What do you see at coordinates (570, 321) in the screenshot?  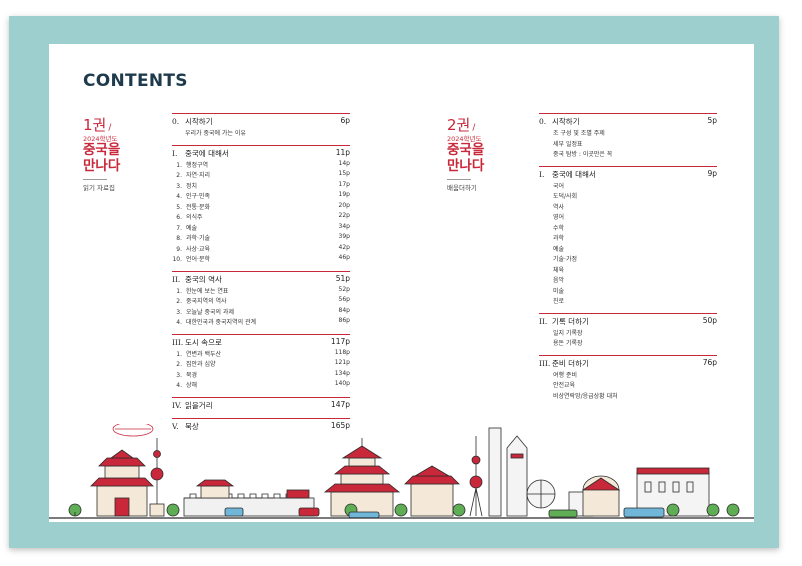 I see `section-title: 기록 더하기` at bounding box center [570, 321].